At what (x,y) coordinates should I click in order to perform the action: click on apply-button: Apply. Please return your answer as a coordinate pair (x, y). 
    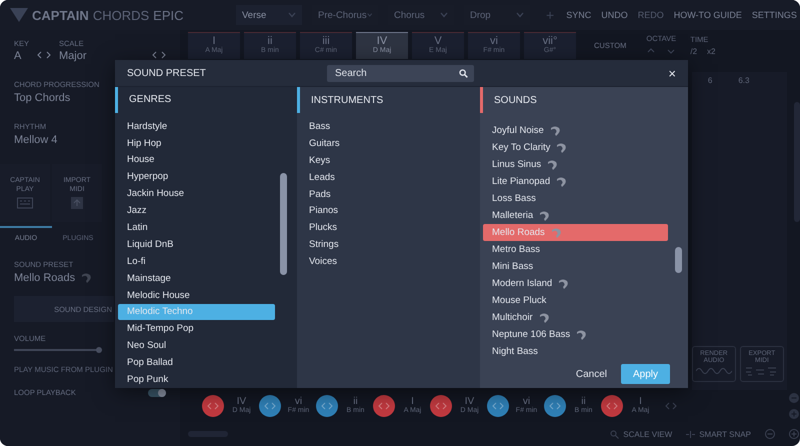
    Looking at the image, I should click on (645, 374).